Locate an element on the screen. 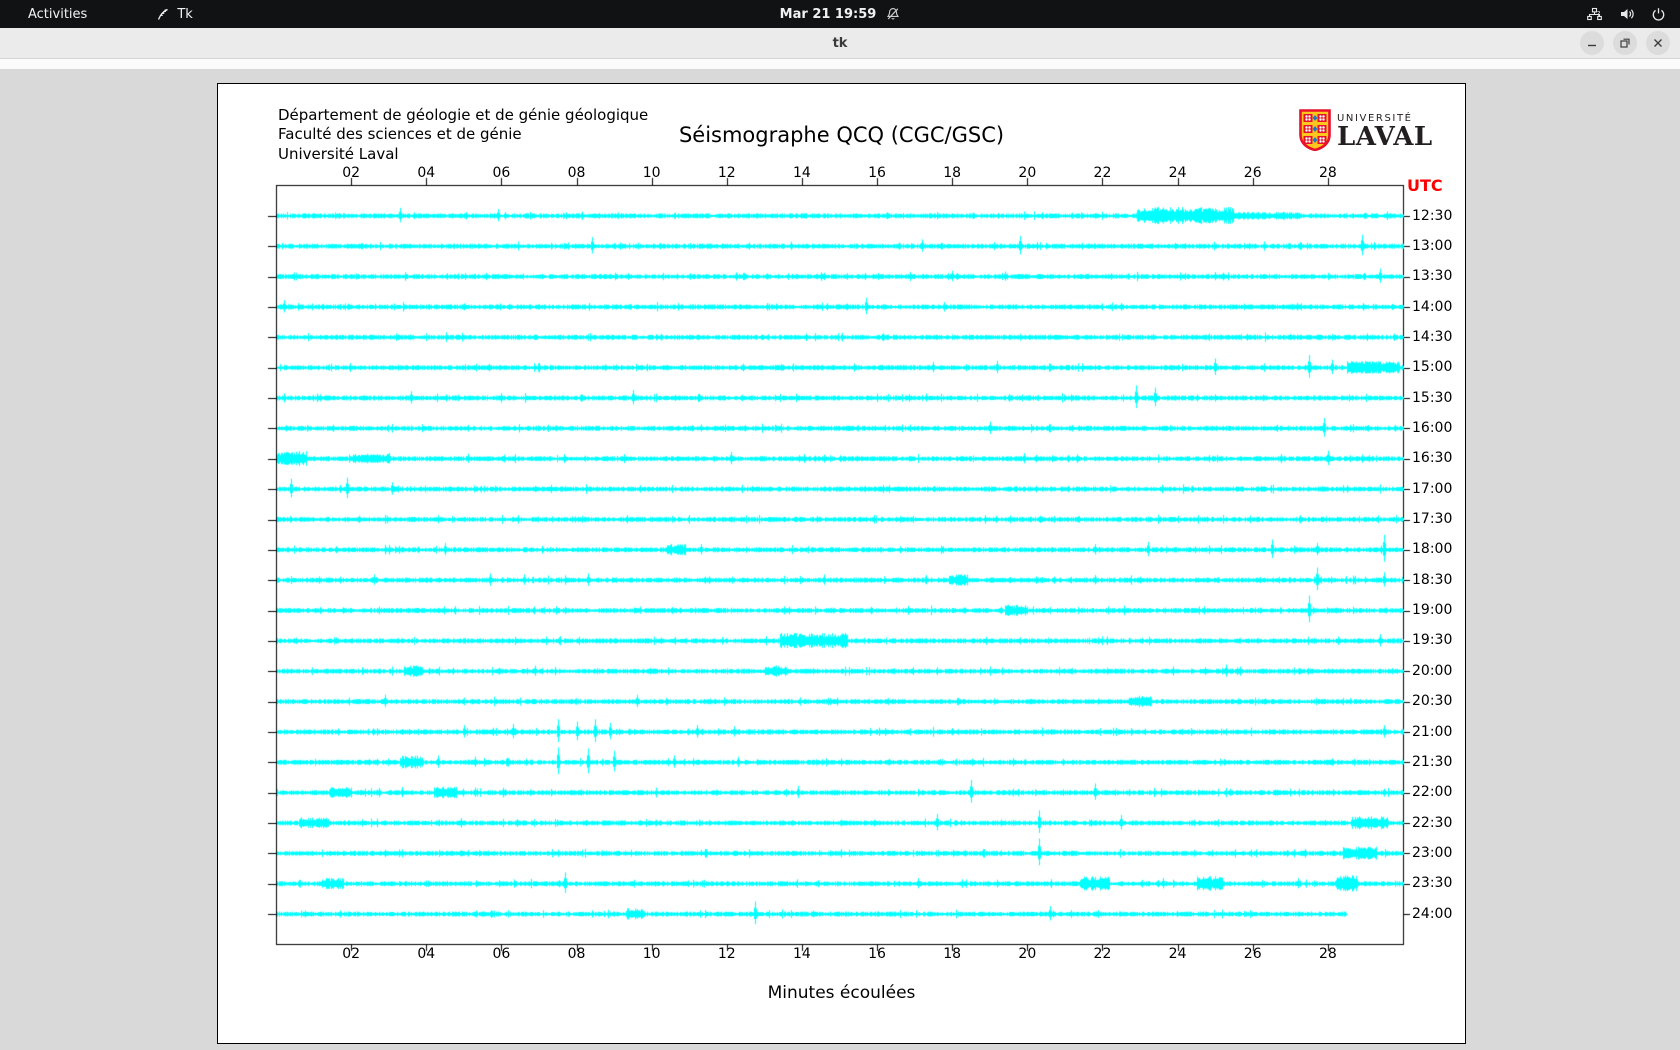 The height and width of the screenshot is (1050, 1680). top-axis-tick-label: 28 is located at coordinates (1327, 173).